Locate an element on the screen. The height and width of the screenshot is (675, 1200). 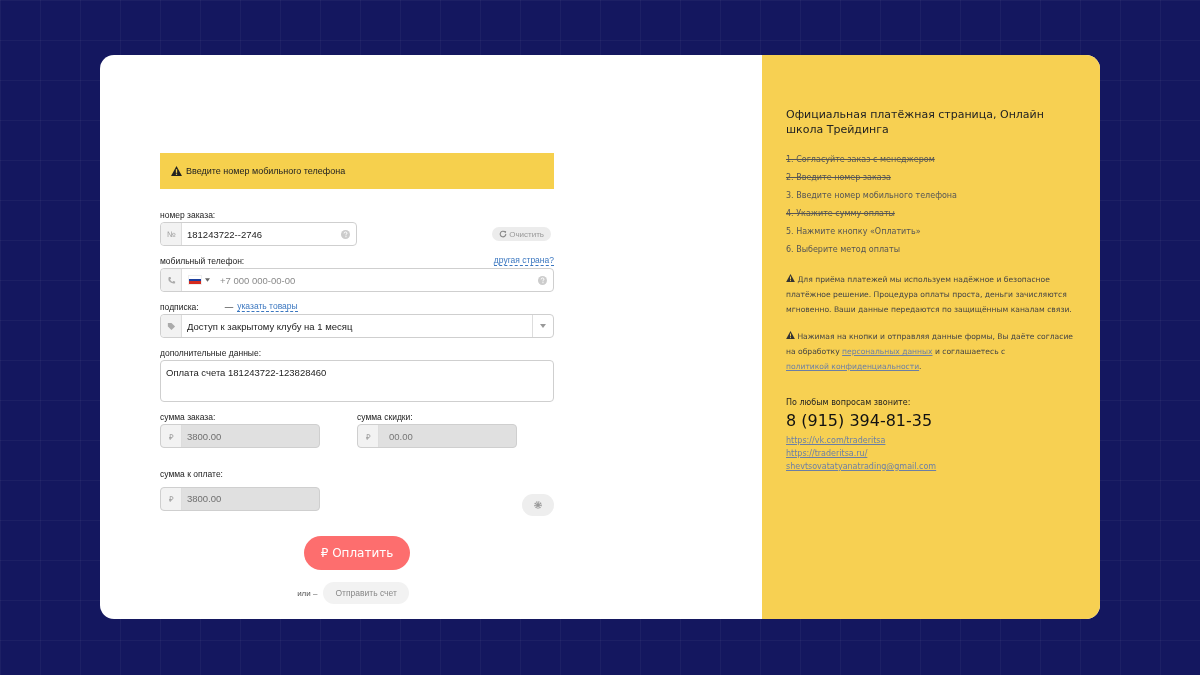
field-label: подписка: is located at coordinates (179, 306).